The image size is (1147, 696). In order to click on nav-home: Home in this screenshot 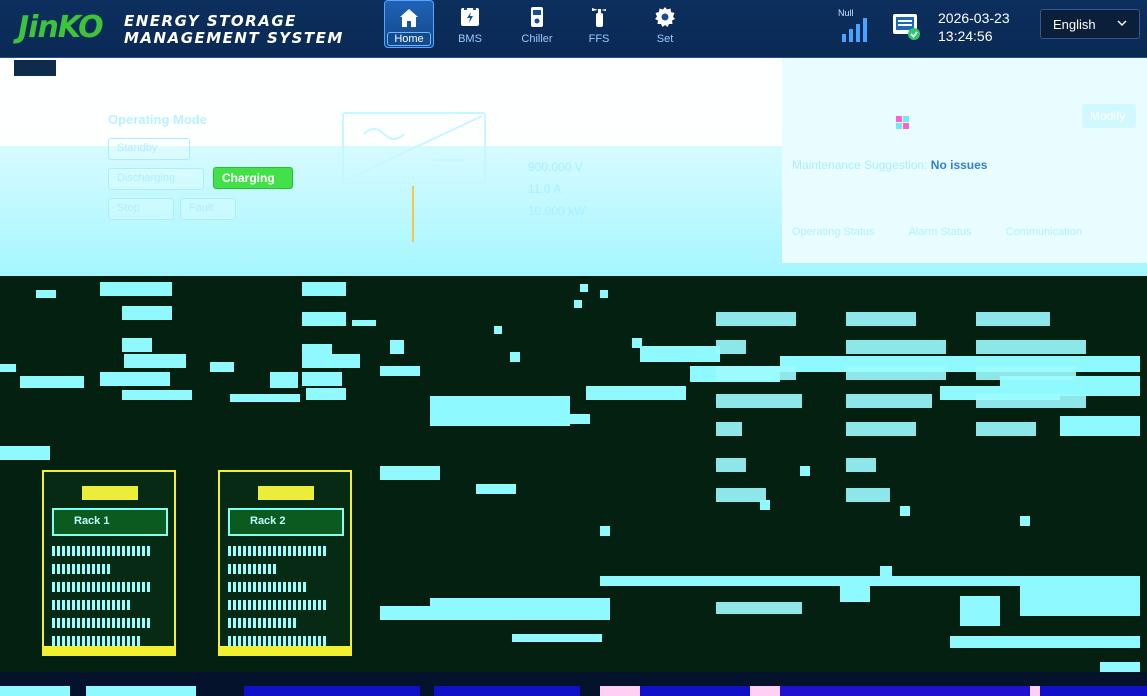, I will do `click(409, 24)`.